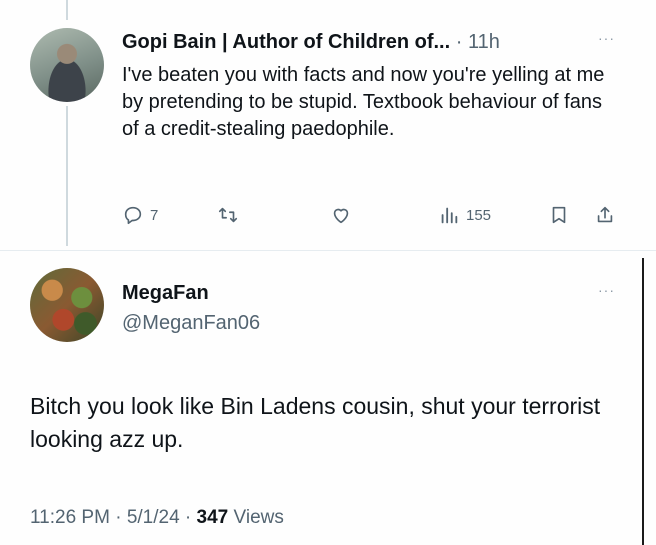 This screenshot has height=545, width=656. I want to click on author-name-megafan: MegaFan, so click(165, 293).